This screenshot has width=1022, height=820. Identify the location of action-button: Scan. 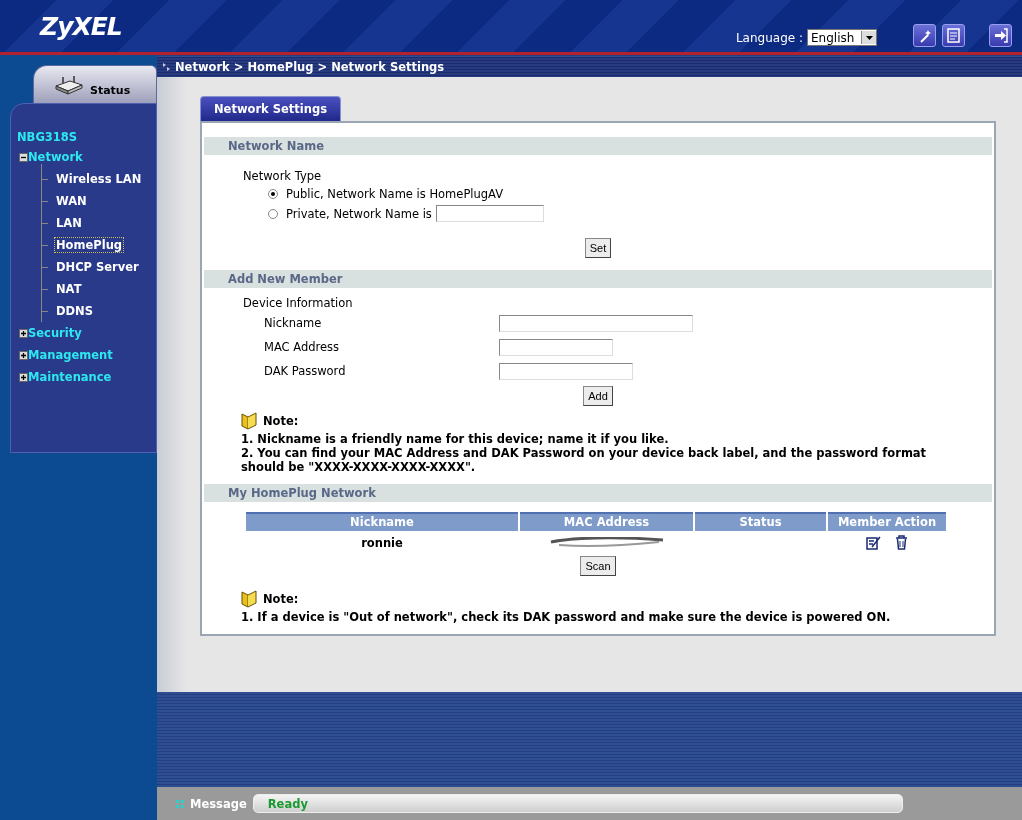
(598, 566).